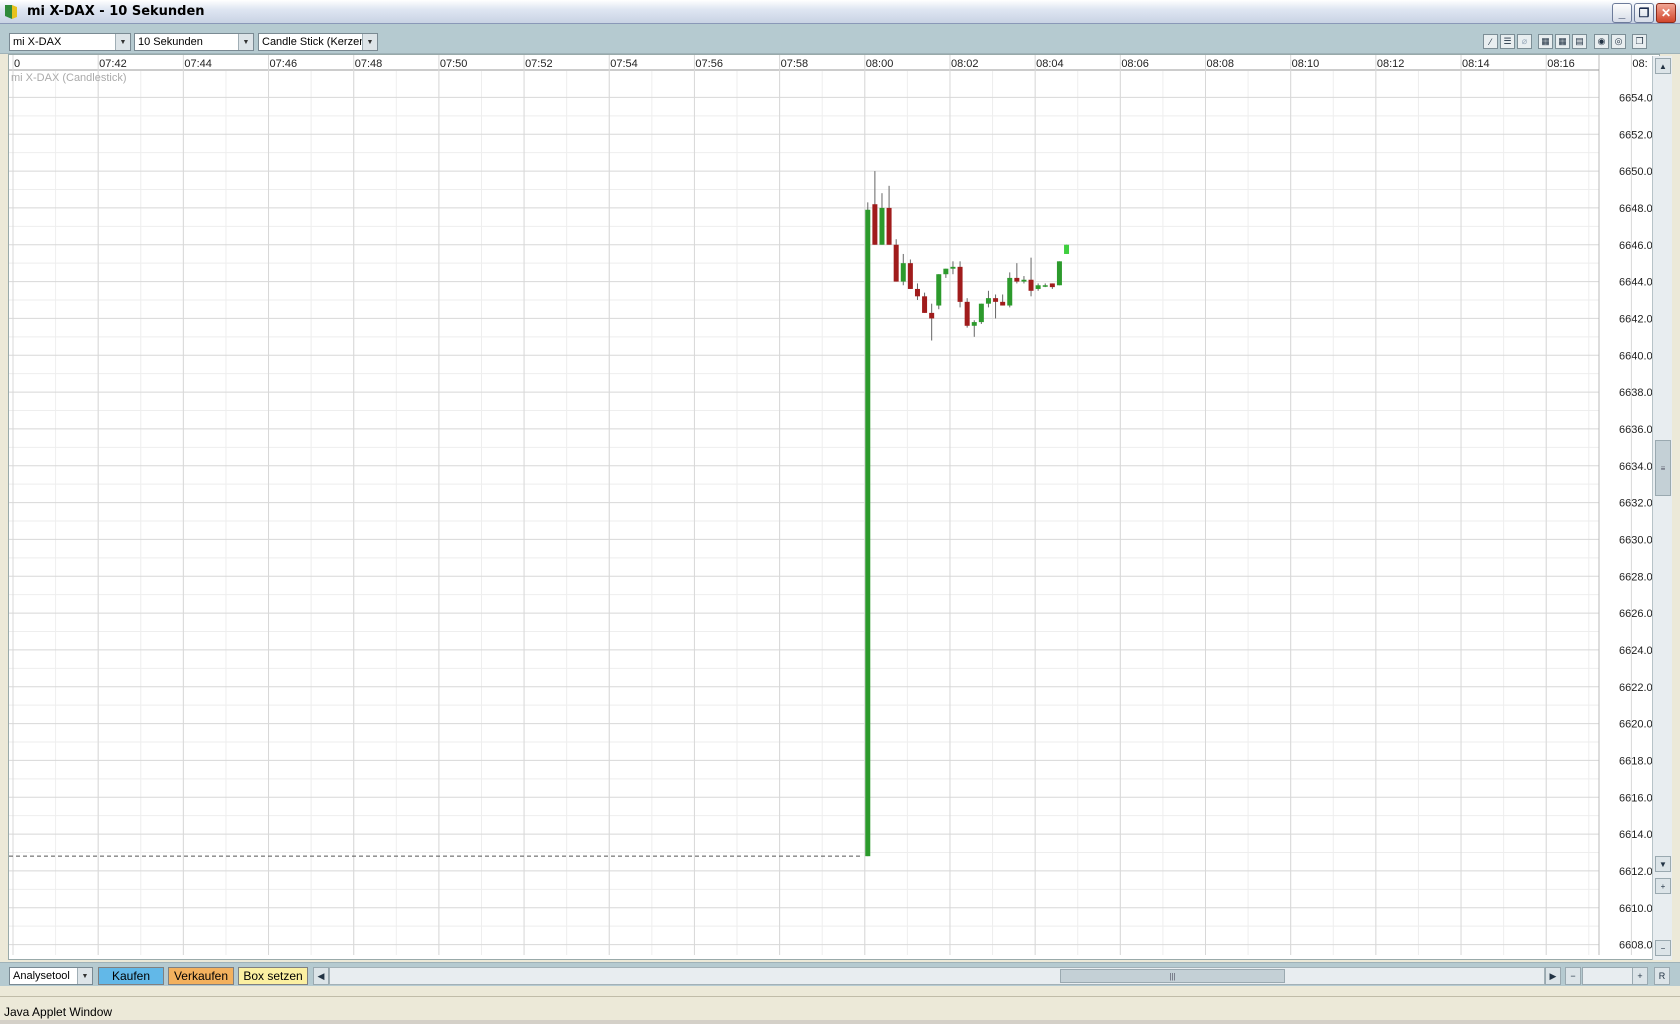  Describe the element at coordinates (70, 42) in the screenshot. I see `instrument-select: mi X-DAX ▼` at that location.